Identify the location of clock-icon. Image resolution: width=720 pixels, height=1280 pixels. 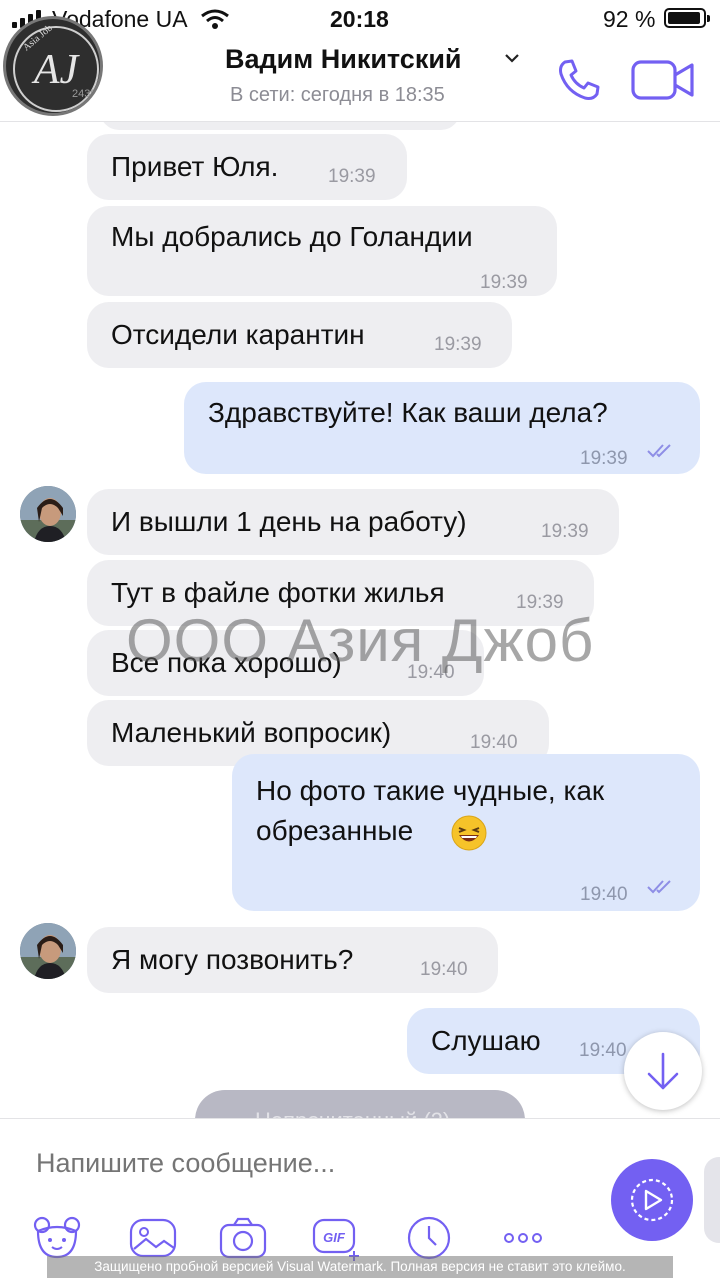
(429, 1238).